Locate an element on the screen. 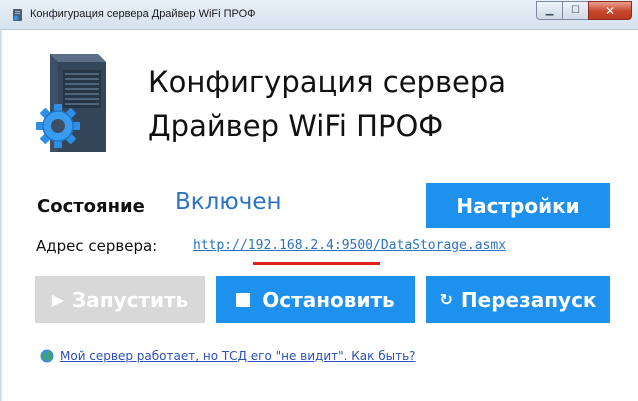 This screenshot has width=638, height=401. maximize-button: ☐ is located at coordinates (575, 10).